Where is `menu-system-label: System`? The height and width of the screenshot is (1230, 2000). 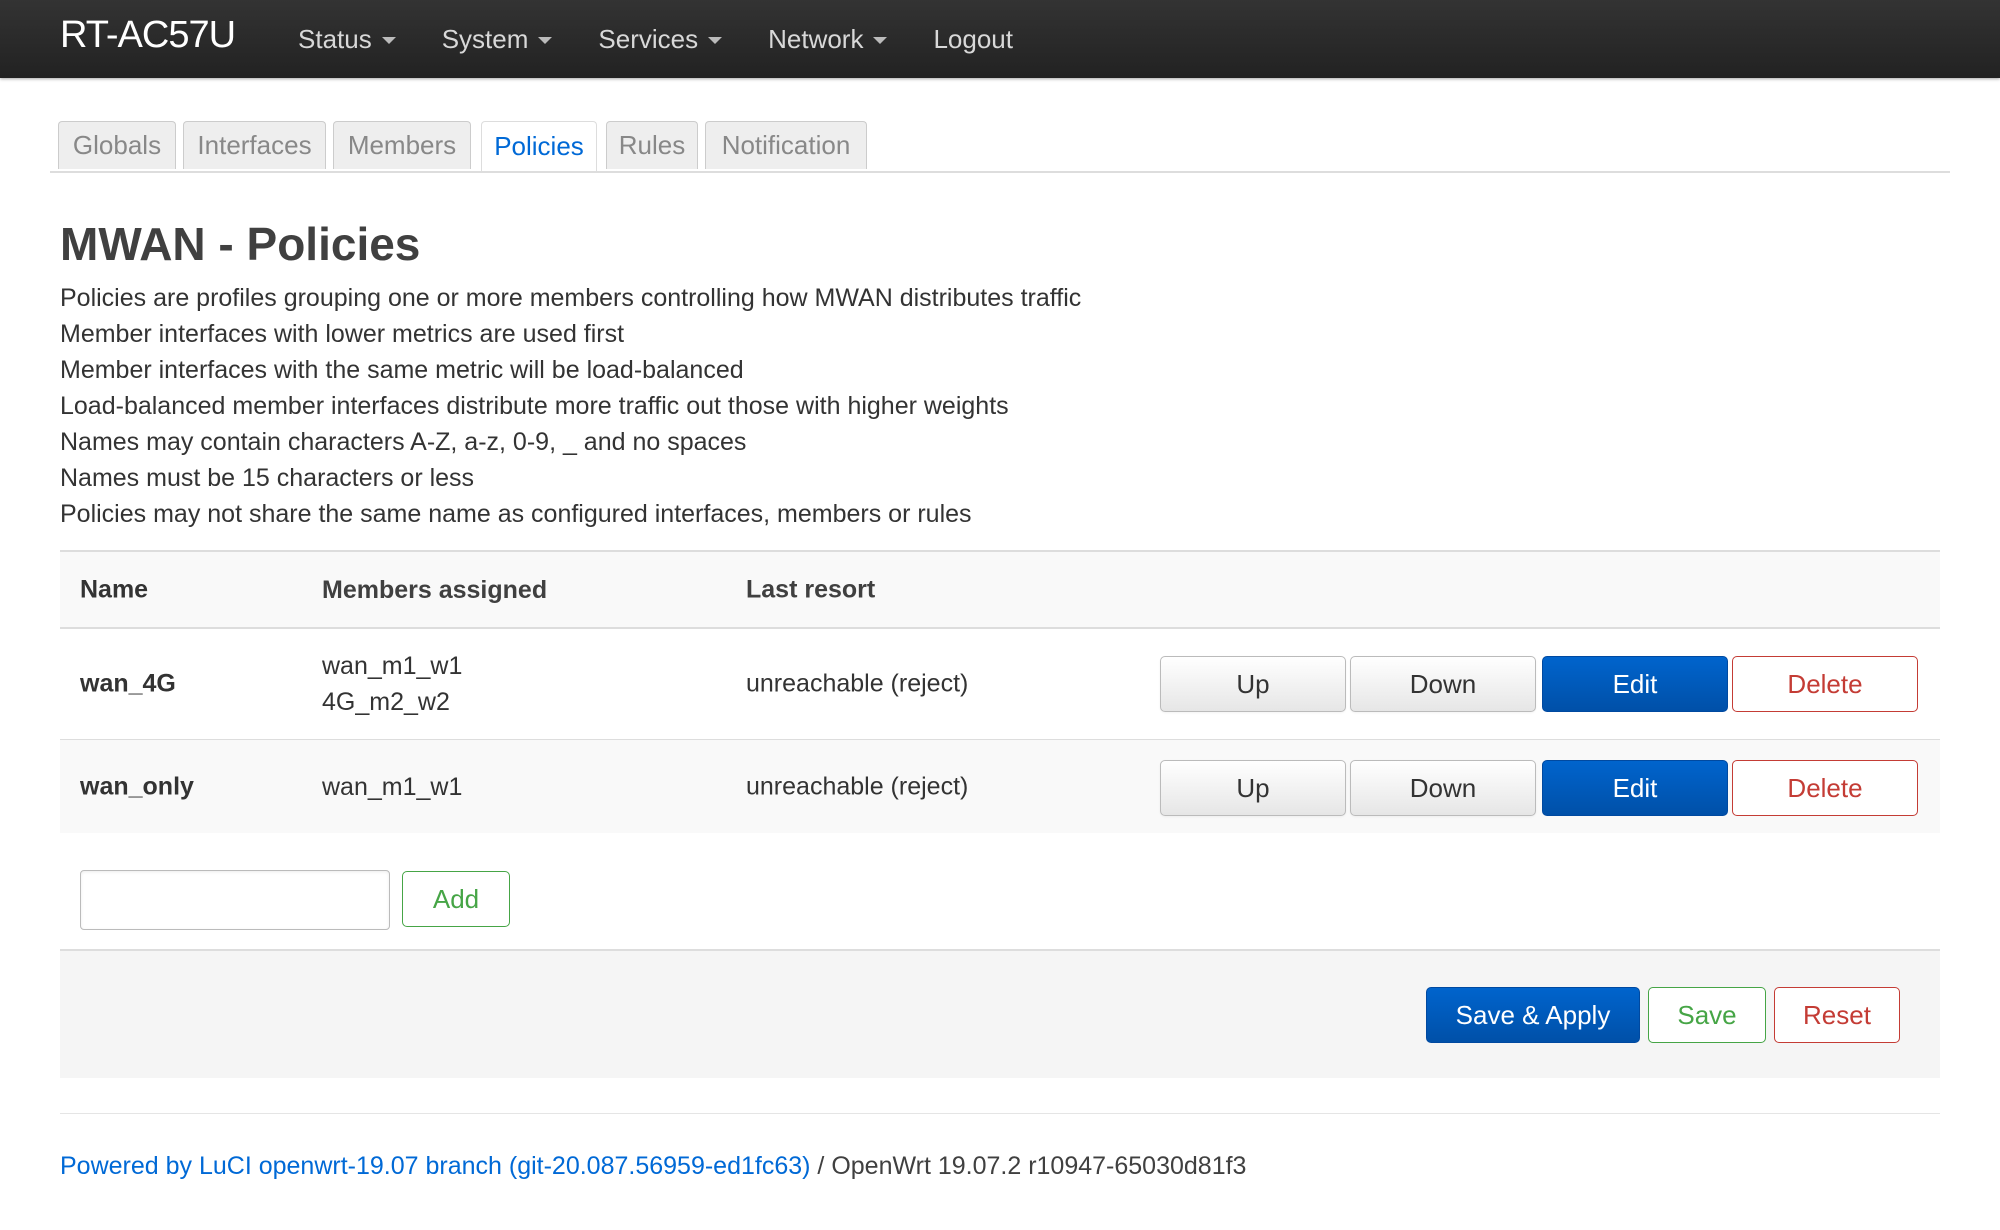
menu-system-label: System is located at coordinates (485, 38).